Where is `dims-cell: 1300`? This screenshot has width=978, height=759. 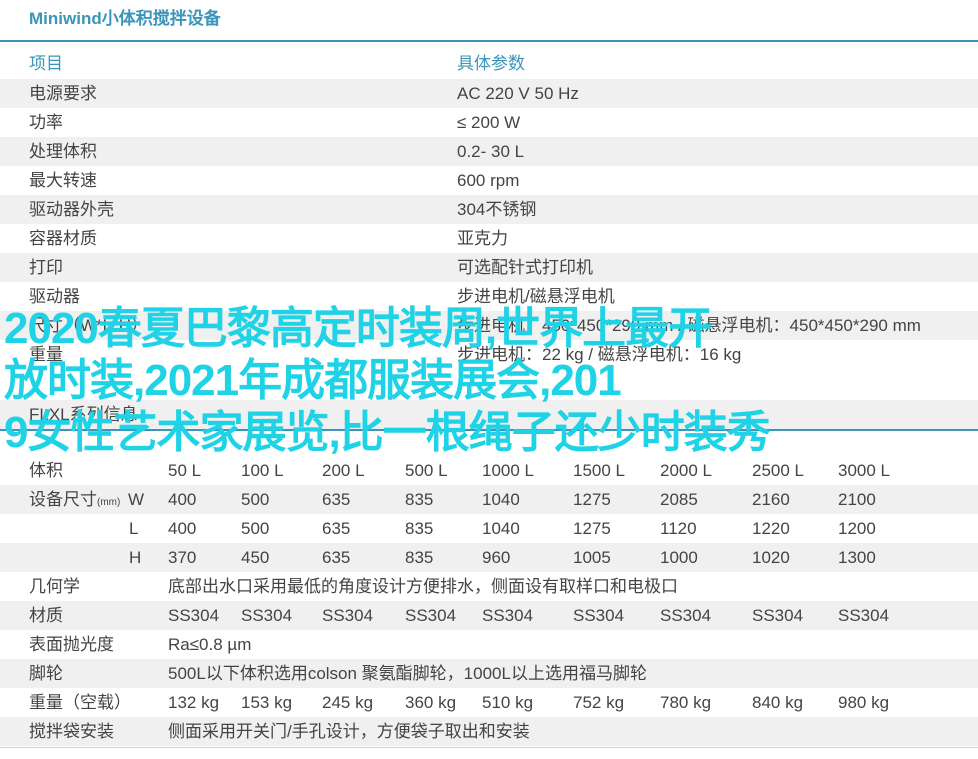 dims-cell: 1300 is located at coordinates (857, 557).